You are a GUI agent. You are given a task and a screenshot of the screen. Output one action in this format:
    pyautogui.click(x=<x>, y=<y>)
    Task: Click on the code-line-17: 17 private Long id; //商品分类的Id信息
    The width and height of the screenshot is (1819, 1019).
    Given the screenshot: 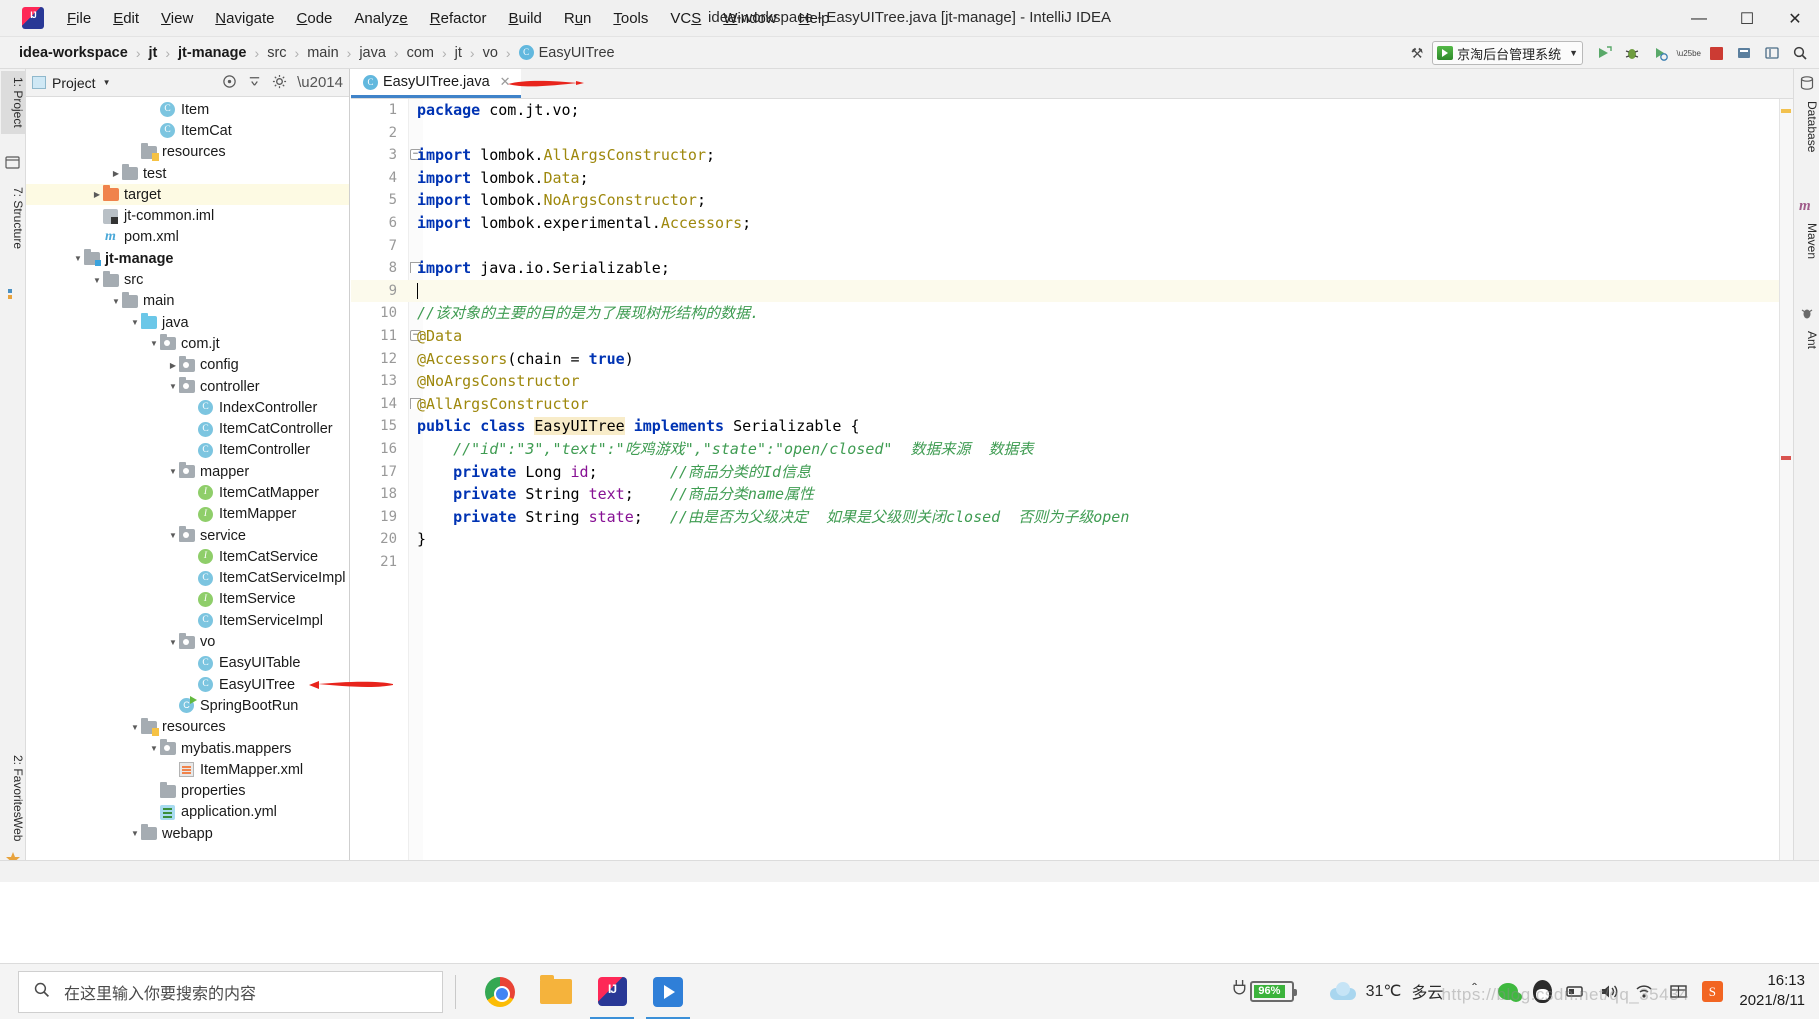 What is the action you would take?
    pyautogui.click(x=1072, y=472)
    